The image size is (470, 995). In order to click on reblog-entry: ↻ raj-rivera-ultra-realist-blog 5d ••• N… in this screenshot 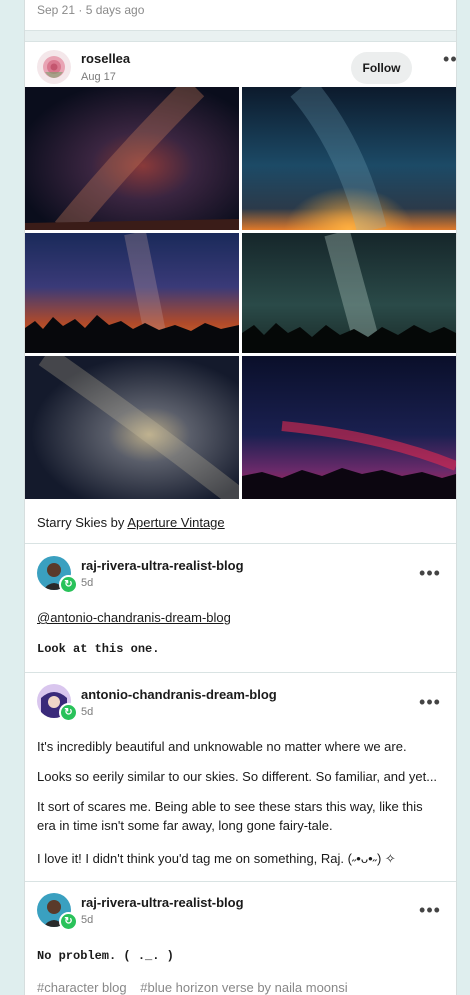, I will do `click(240, 938)`.